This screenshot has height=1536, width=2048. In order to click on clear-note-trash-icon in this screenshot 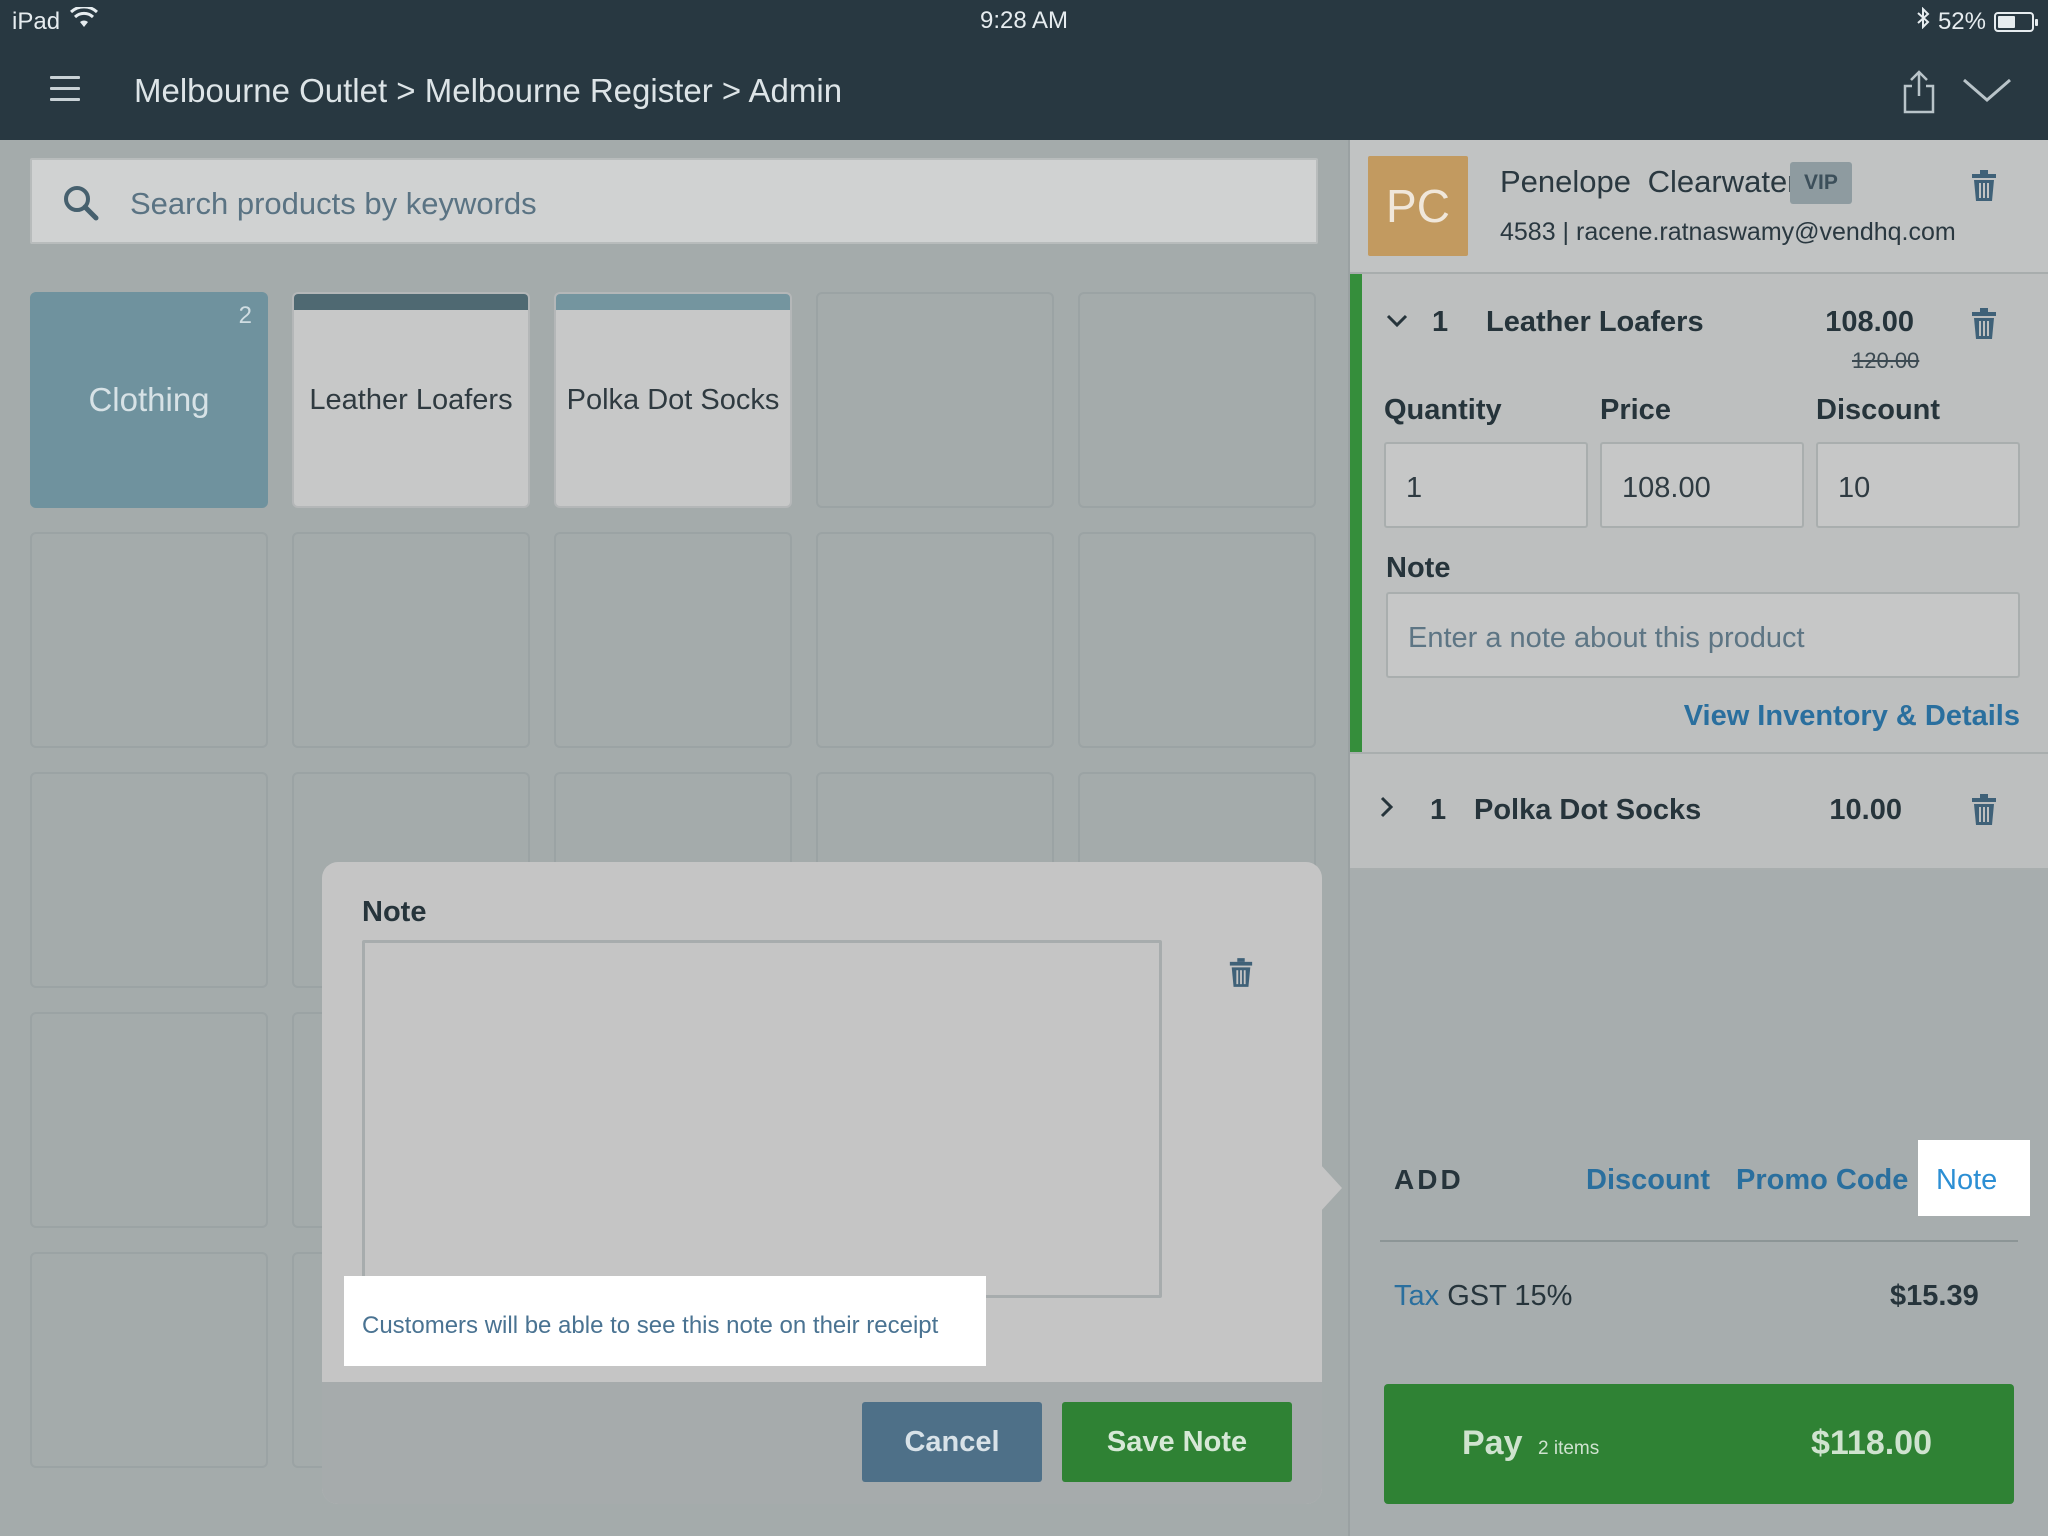, I will do `click(1241, 975)`.